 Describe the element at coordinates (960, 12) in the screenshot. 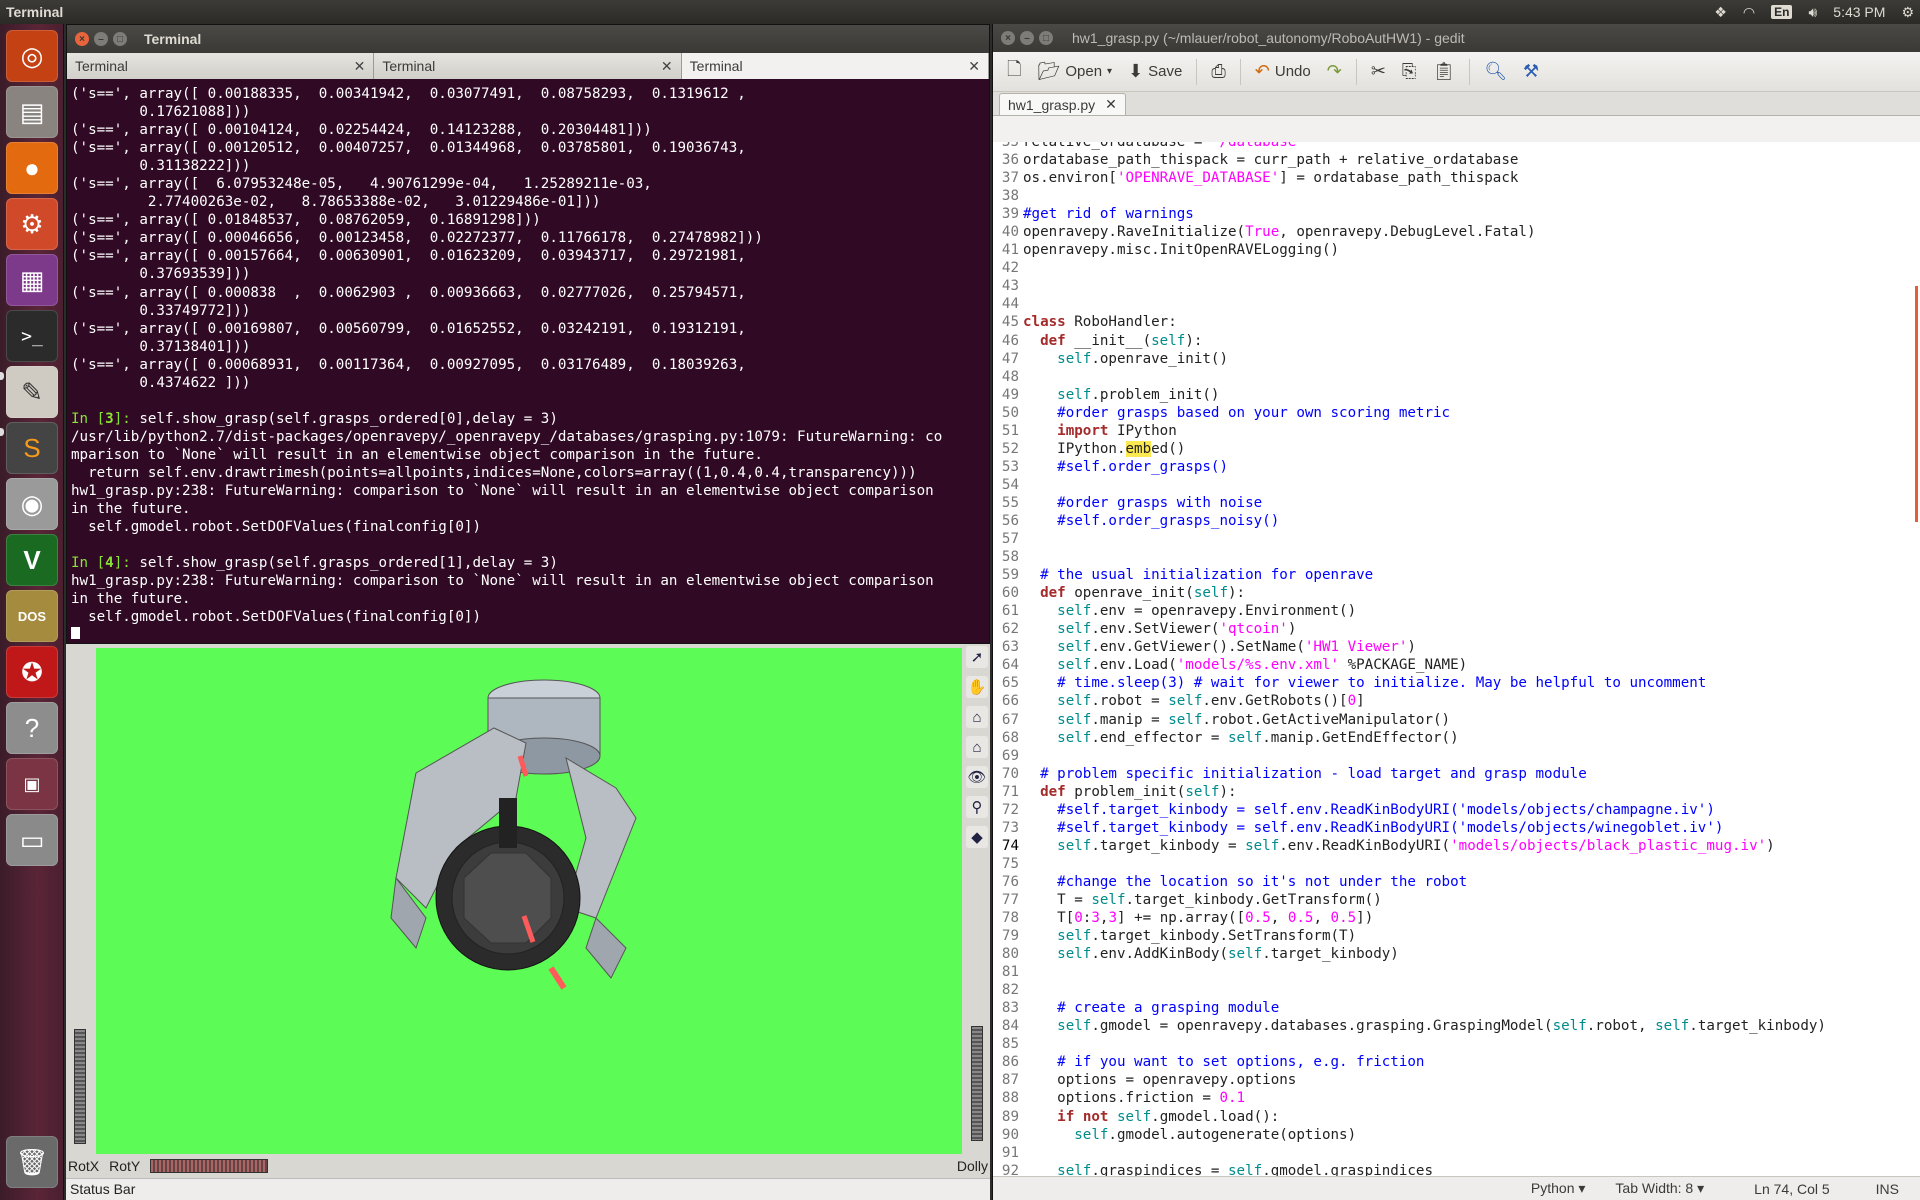

I see `top-panel: Terminal ❖ ◠ En 🔊︎ 5:43 PM ⚙` at that location.